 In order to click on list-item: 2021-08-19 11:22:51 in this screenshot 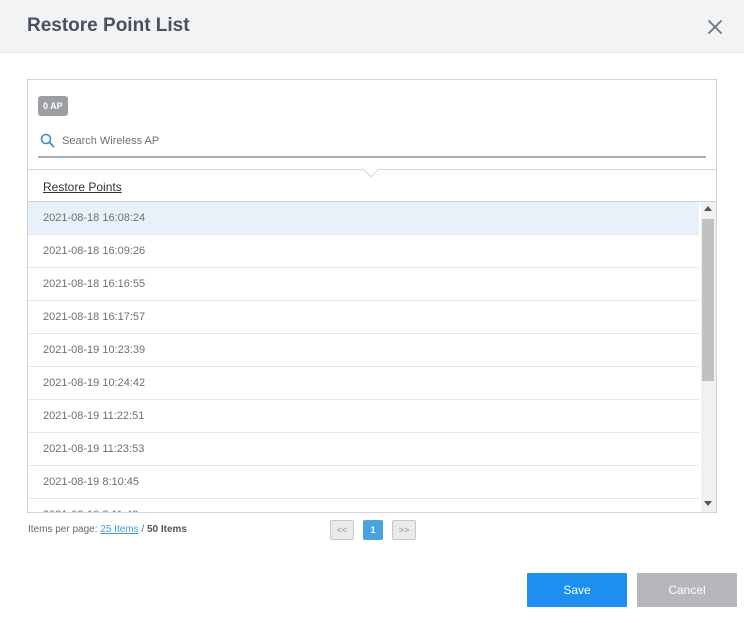, I will do `click(363, 416)`.